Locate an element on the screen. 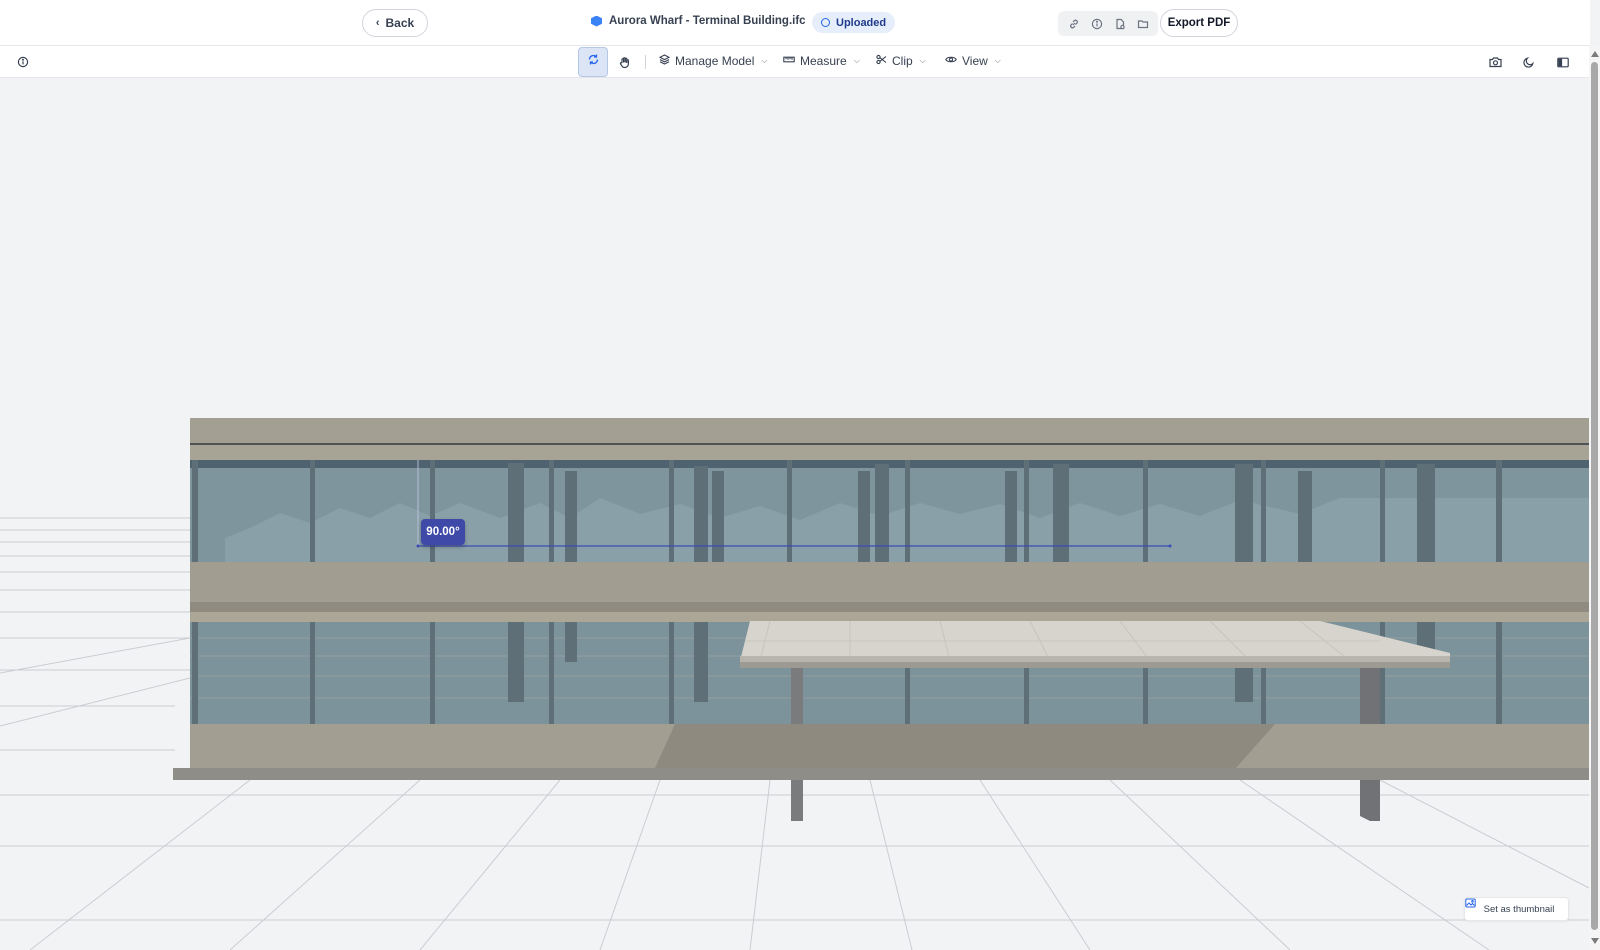  scroll-down-arrow-icon is located at coordinates (1595, 941).